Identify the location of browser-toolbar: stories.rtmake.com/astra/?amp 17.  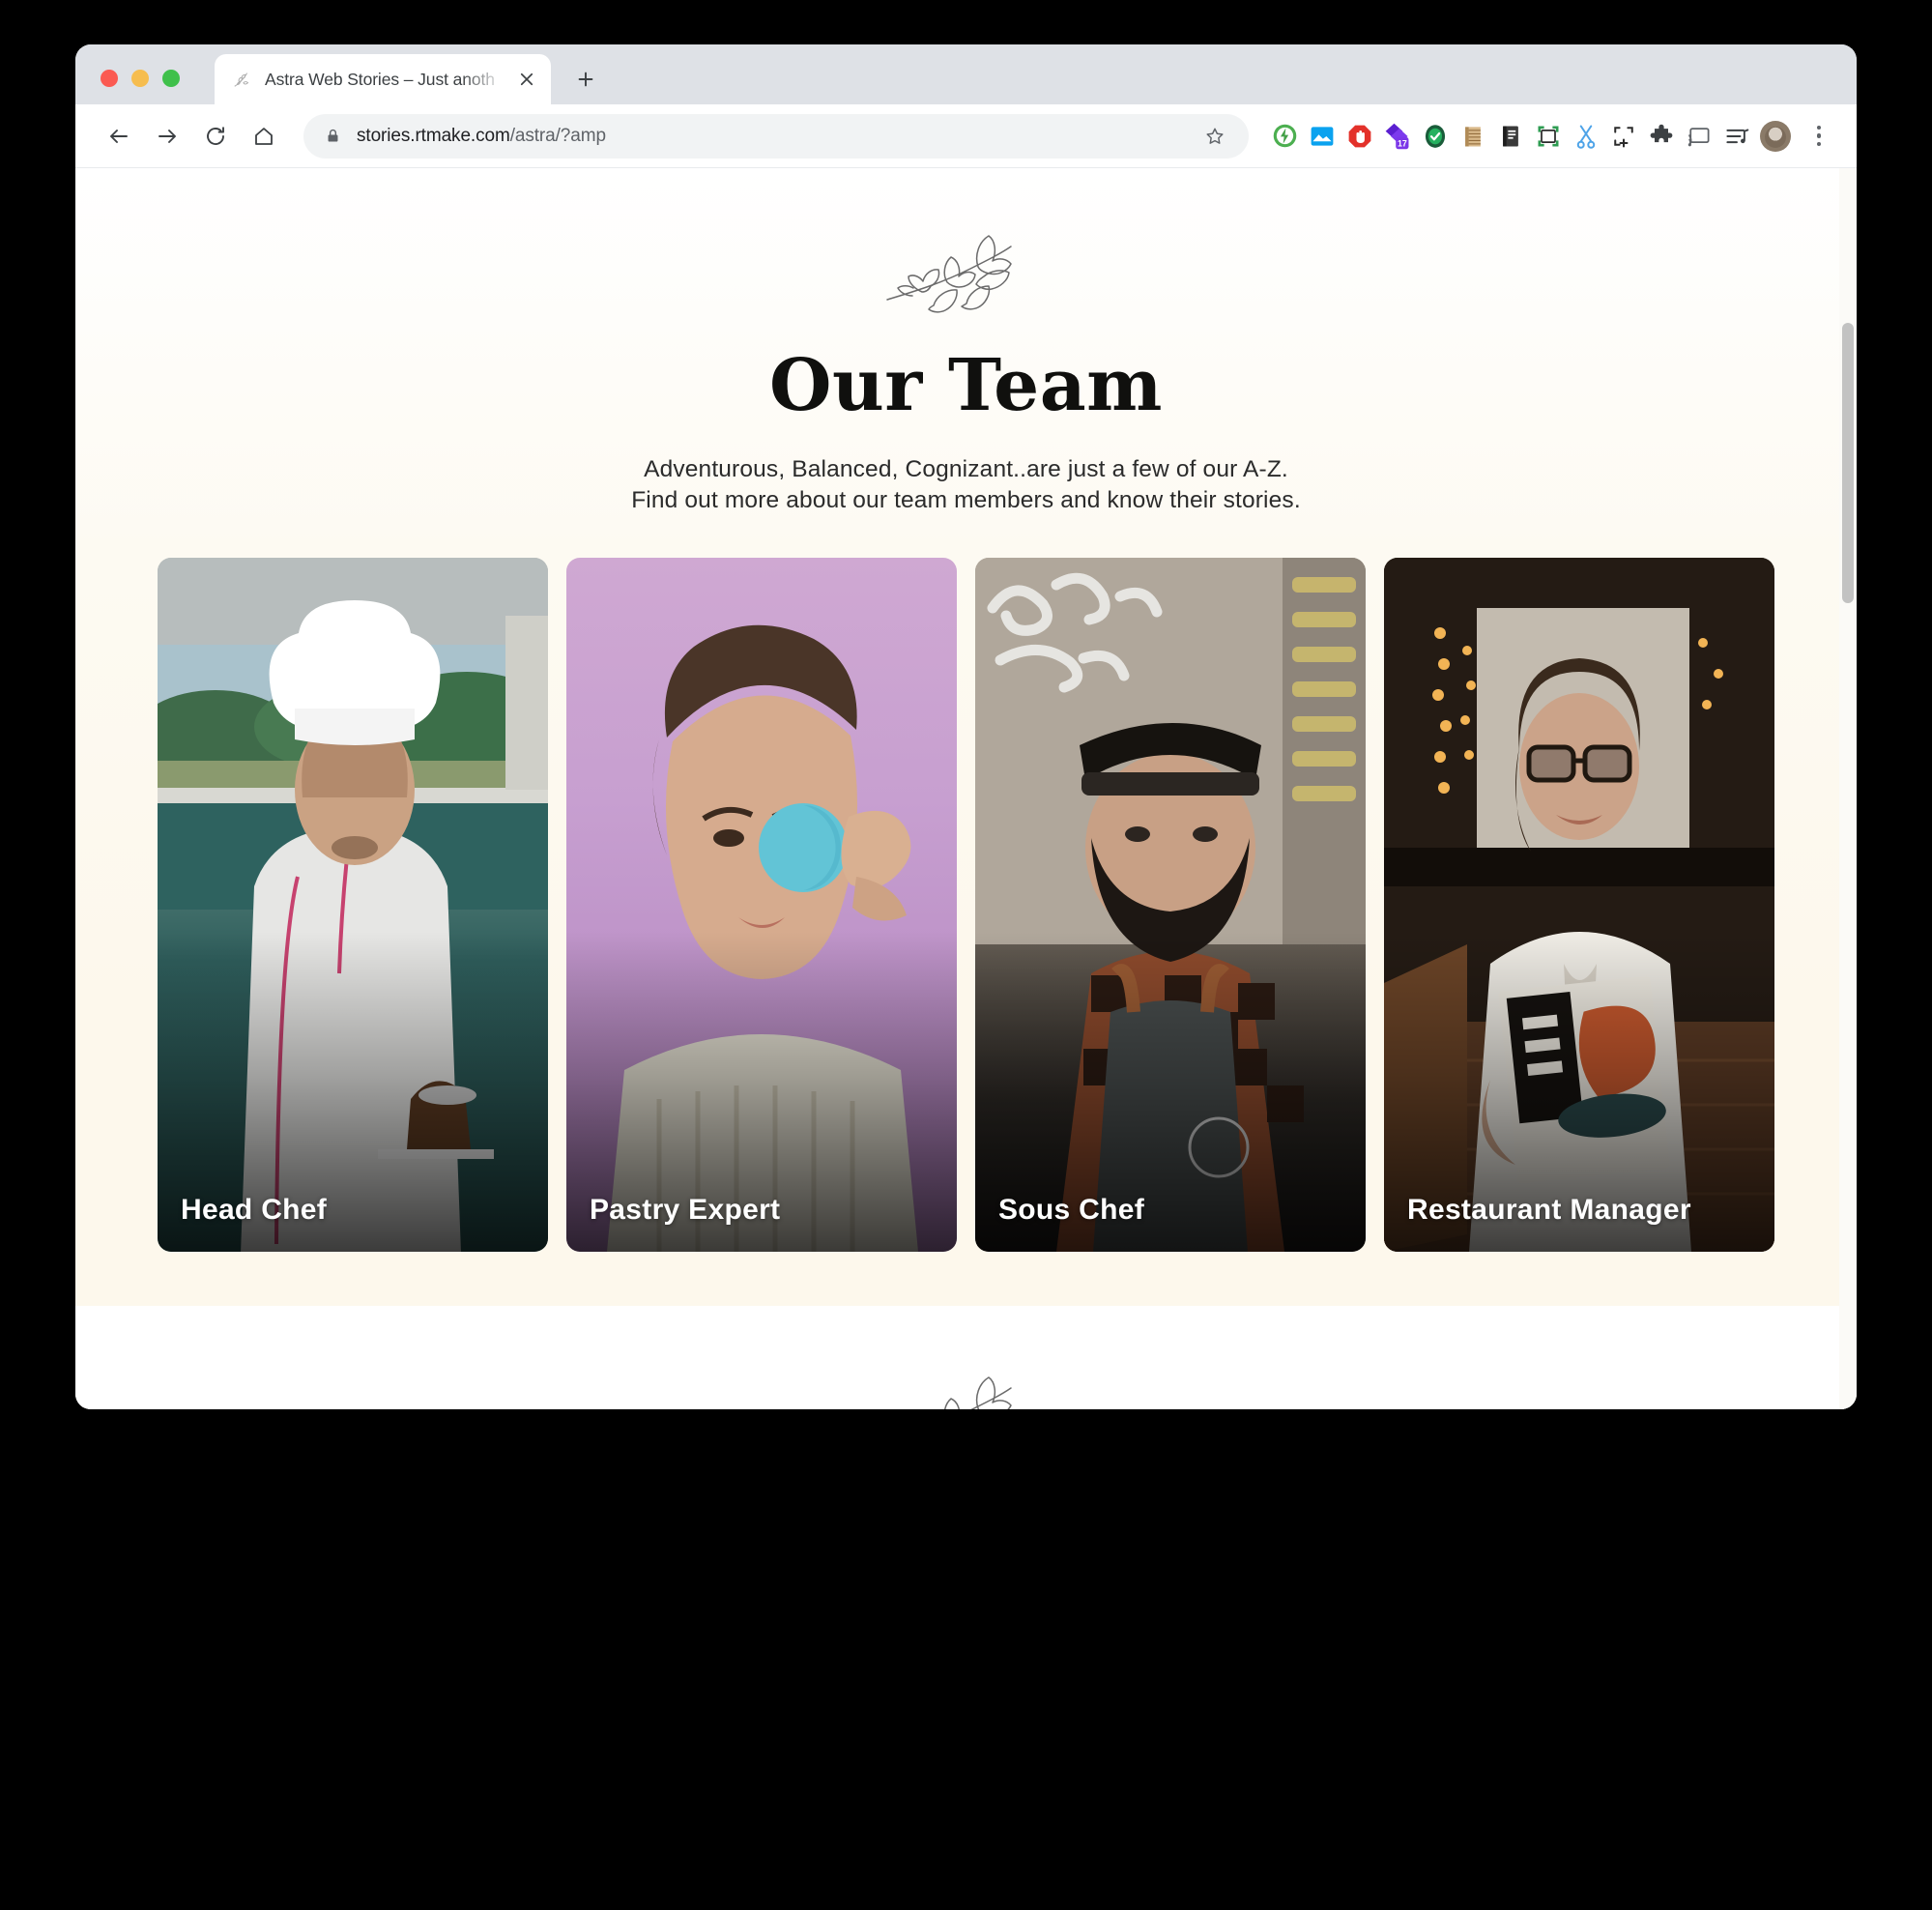
(966, 136).